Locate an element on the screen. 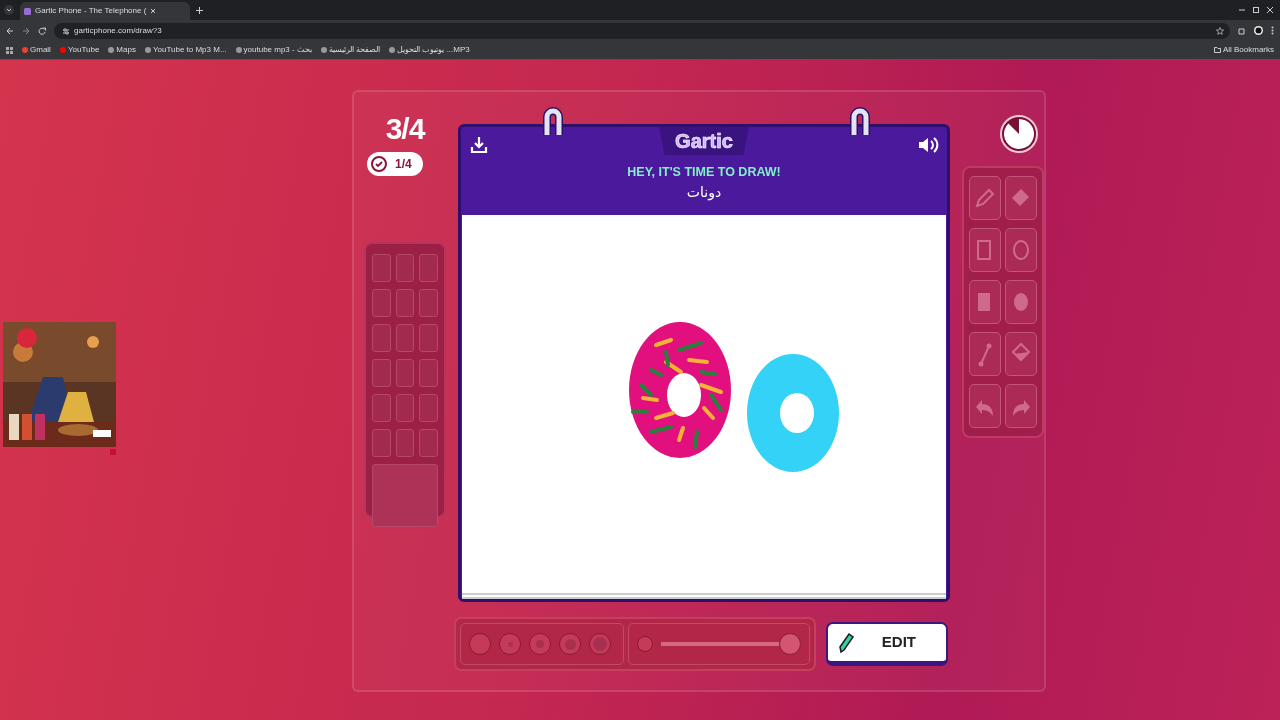  star-icon is located at coordinates (1220, 30).